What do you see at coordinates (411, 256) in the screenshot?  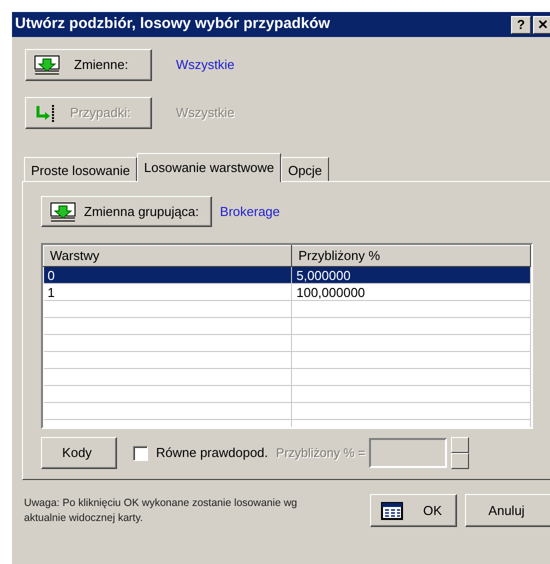 I see `column-header: Przybliżony %` at bounding box center [411, 256].